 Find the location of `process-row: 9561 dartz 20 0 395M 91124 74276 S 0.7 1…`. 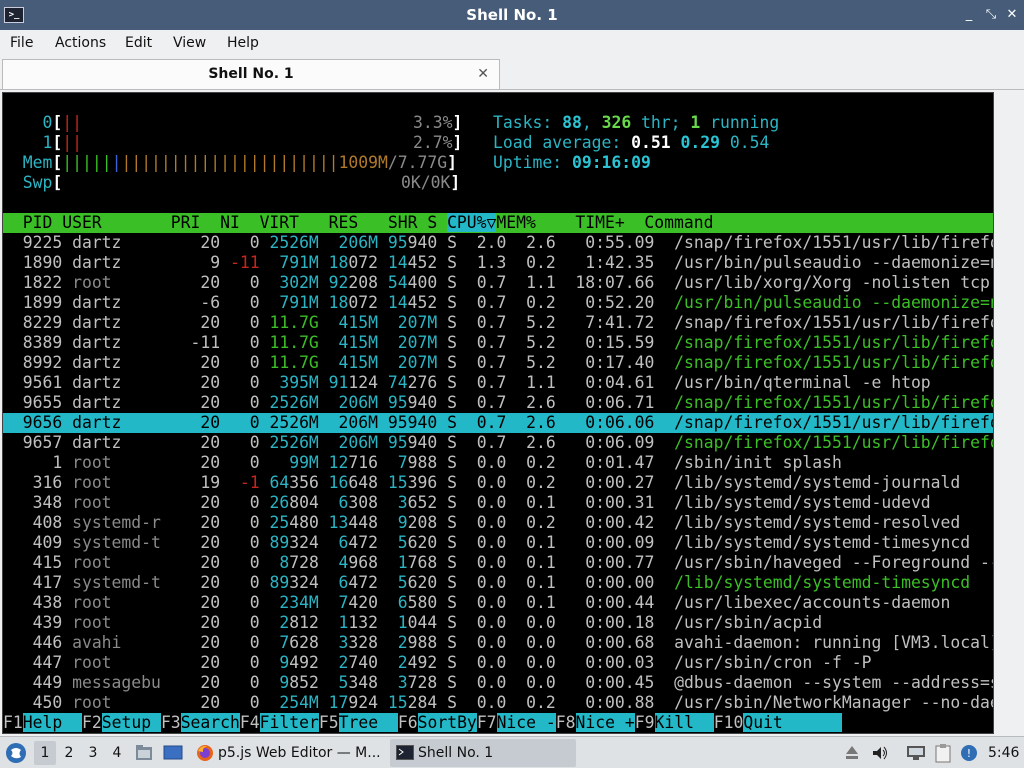

process-row: 9561 dartz 20 0 395M 91124 74276 S 0.7 1… is located at coordinates (498, 383).